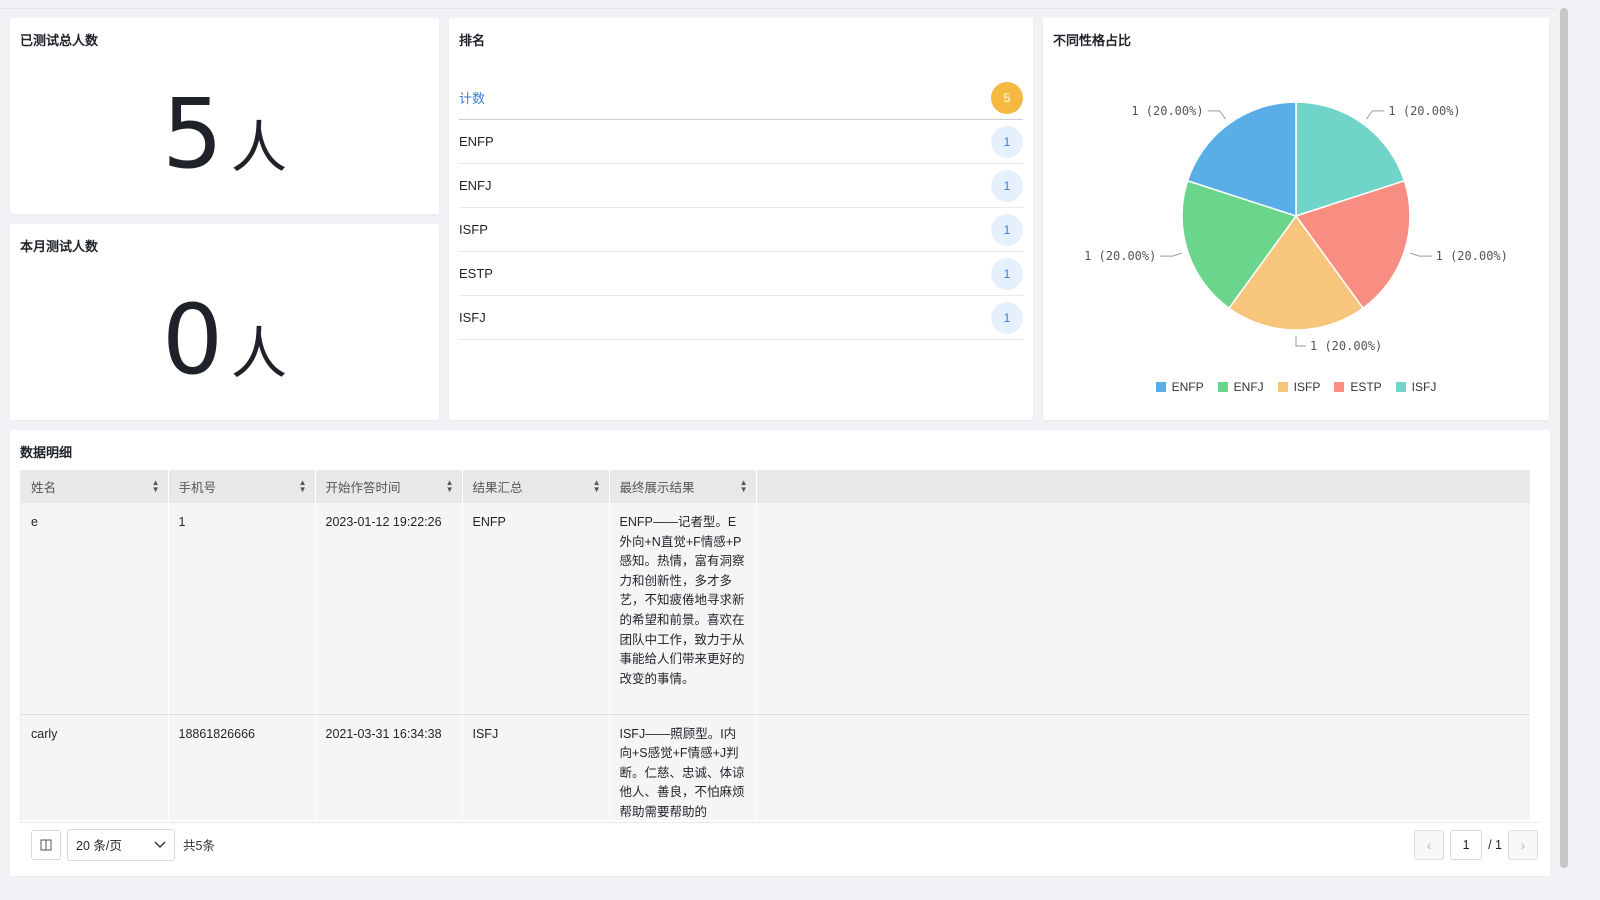 The width and height of the screenshot is (1600, 900). Describe the element at coordinates (44, 488) in the screenshot. I see `column-header-label: 姓名` at that location.